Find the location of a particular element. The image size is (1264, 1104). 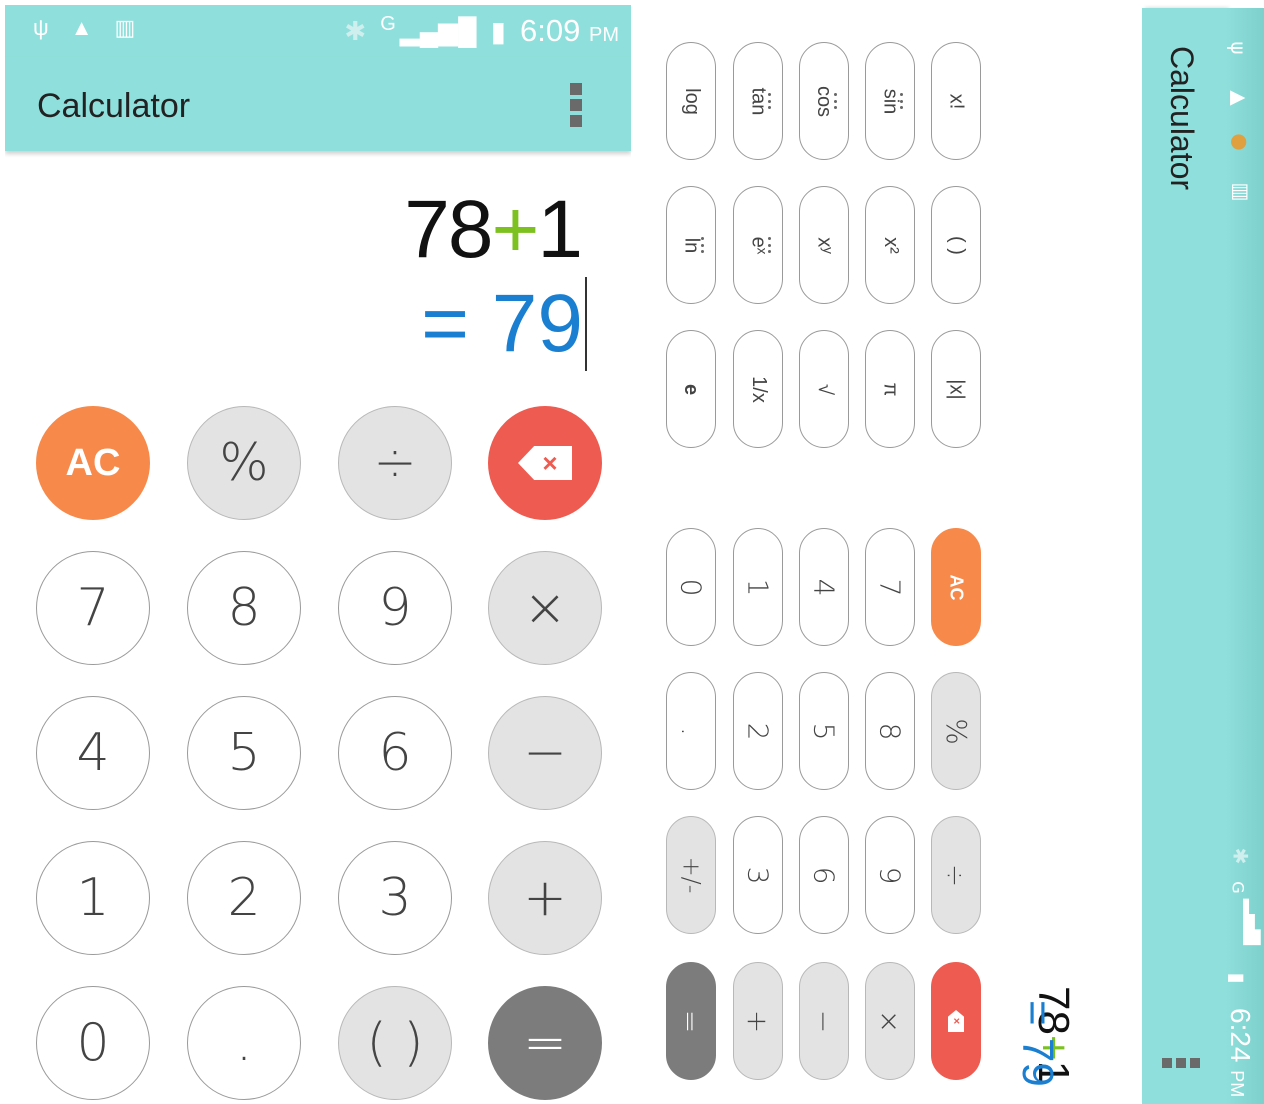

l-backspace-button: × is located at coordinates (956, 1021).